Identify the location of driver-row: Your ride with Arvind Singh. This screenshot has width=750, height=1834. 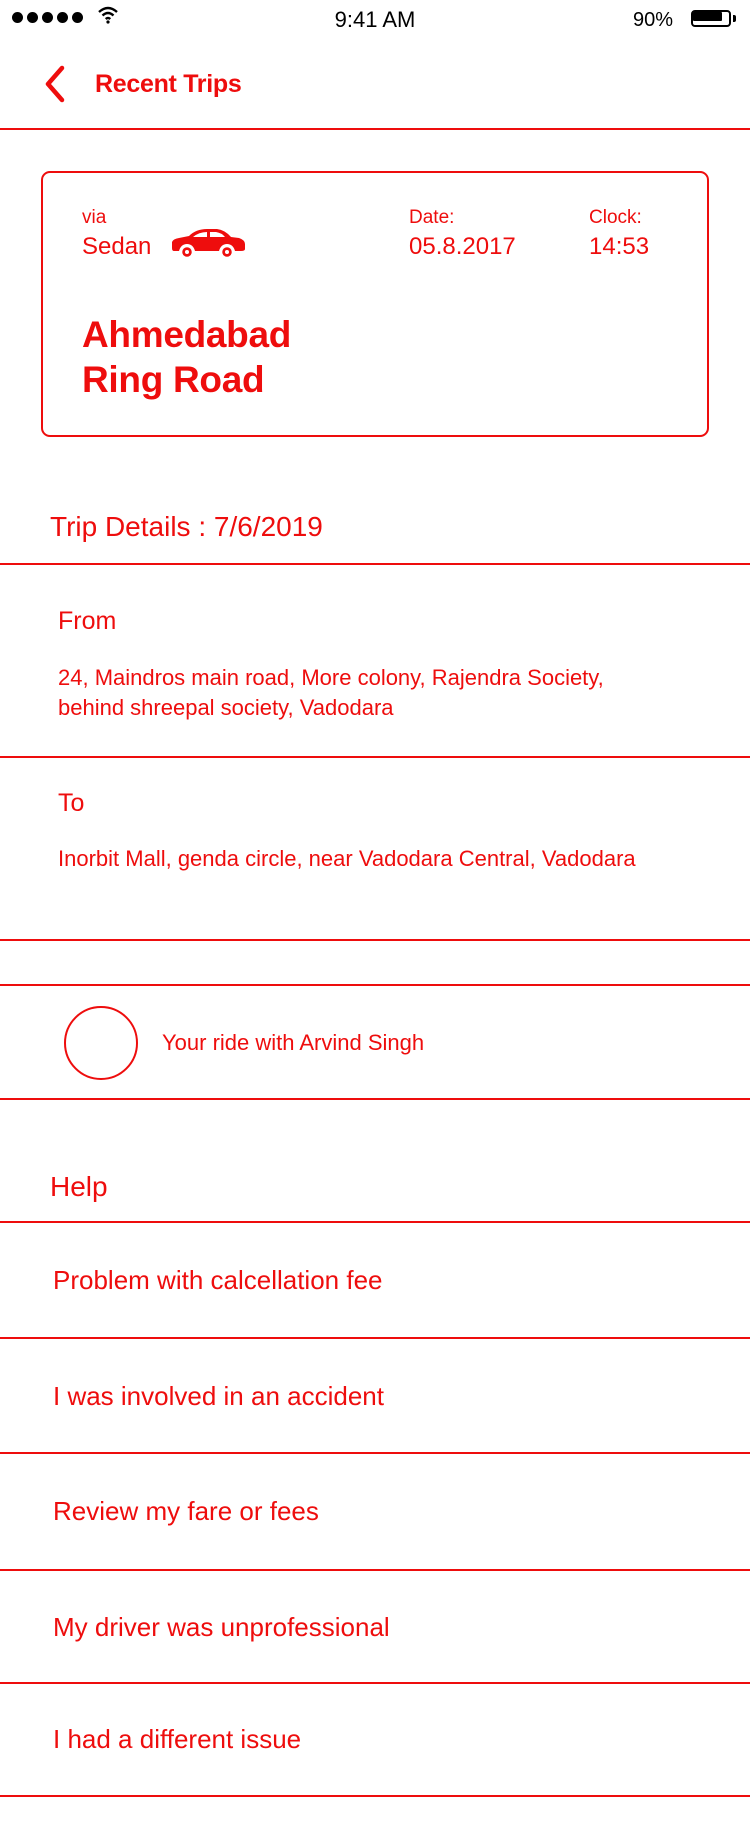
(375, 1042).